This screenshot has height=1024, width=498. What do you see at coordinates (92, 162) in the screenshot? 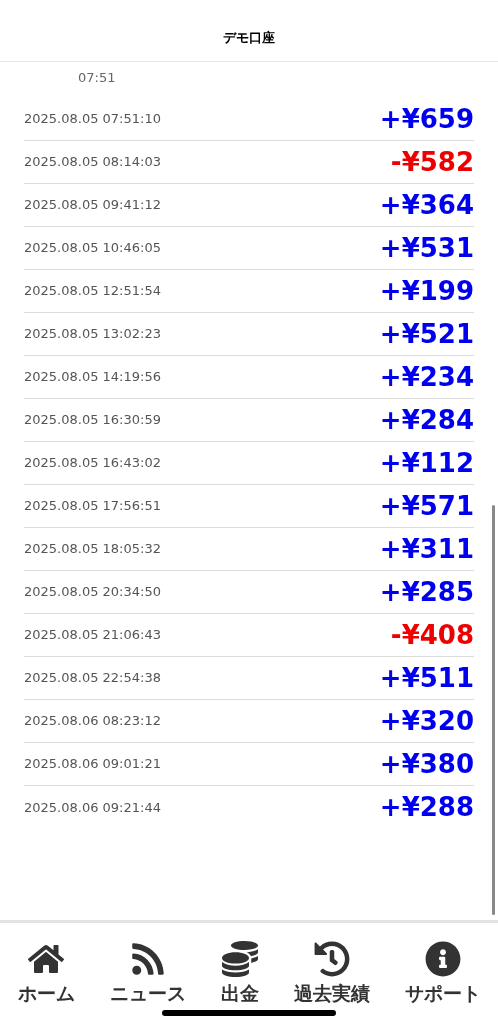
I see `trade-time: 2025.08.05 08:14:03` at bounding box center [92, 162].